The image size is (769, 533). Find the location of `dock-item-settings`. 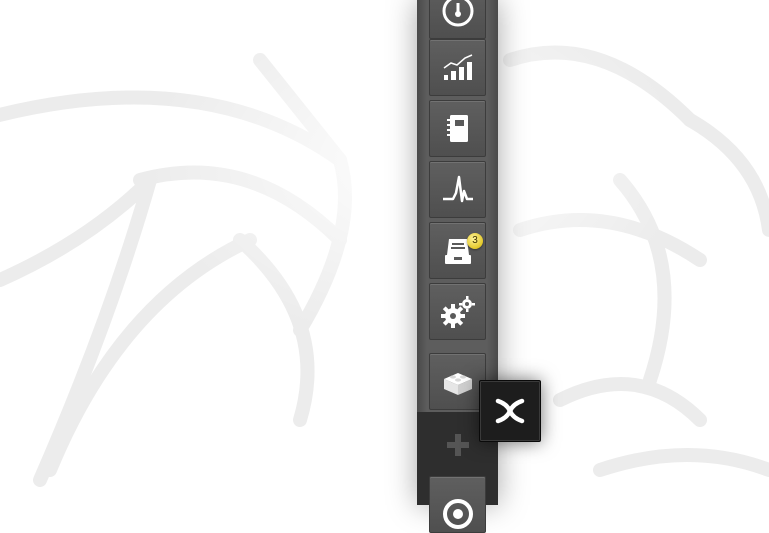

dock-item-settings is located at coordinates (457, 311).